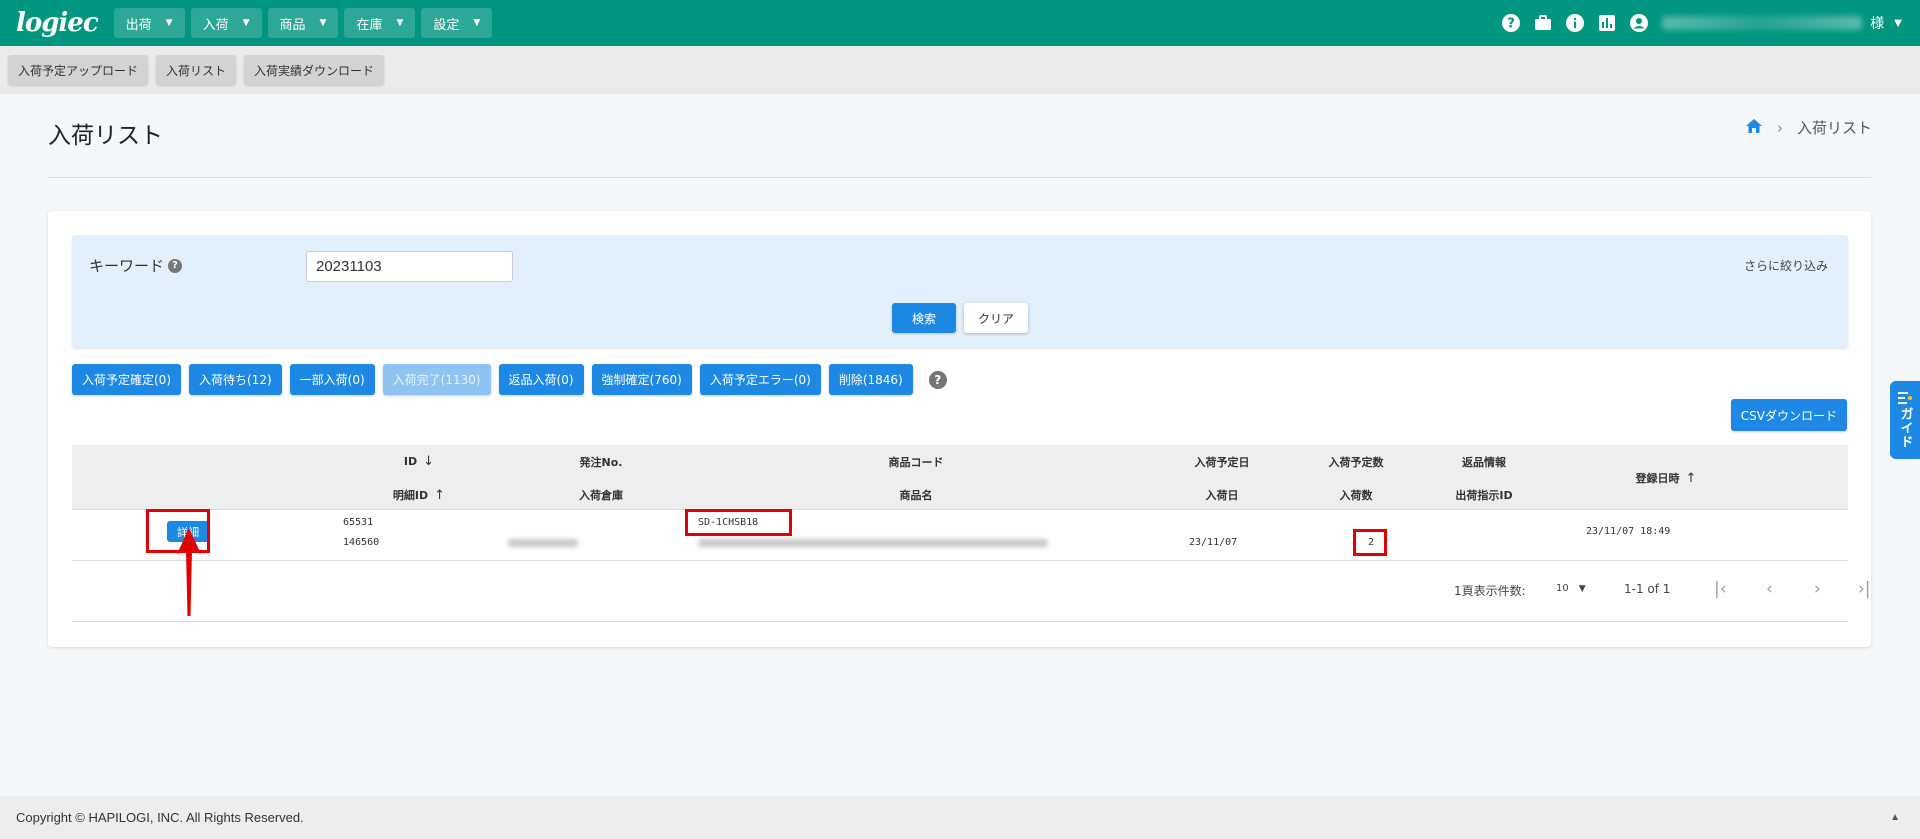 The width and height of the screenshot is (1920, 839). I want to click on filter-completed-button: 入荷完了(1130), so click(436, 379).